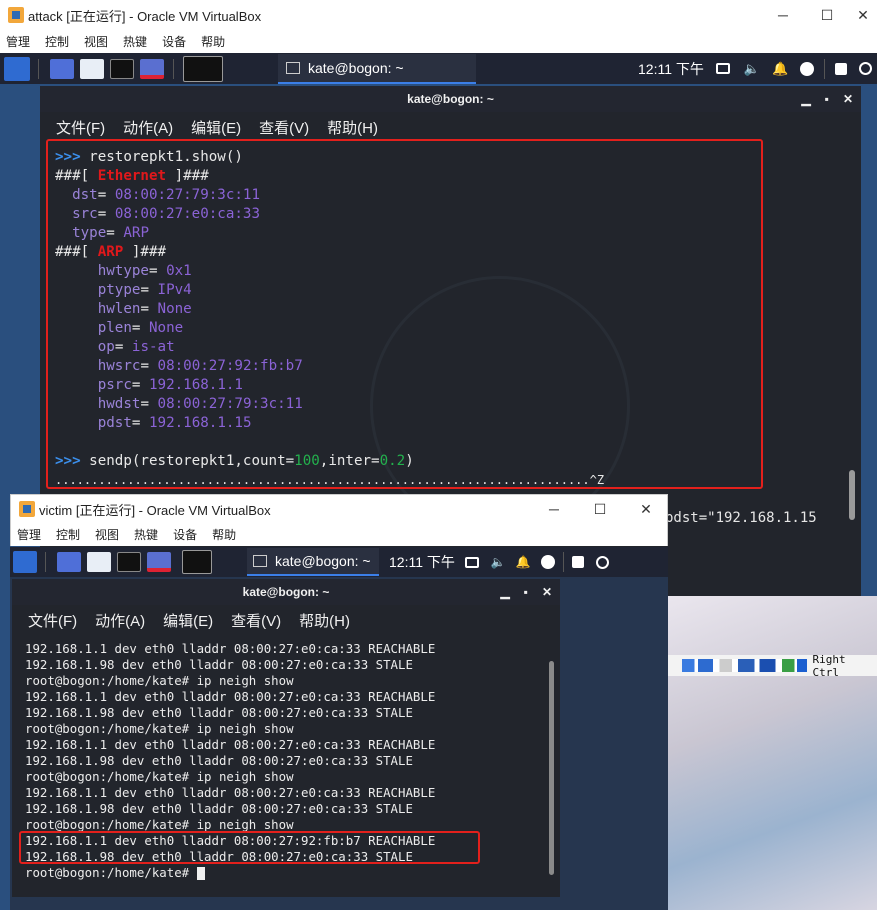  Describe the element at coordinates (551, 768) in the screenshot. I see `victim-terminal-scrollbar` at that location.